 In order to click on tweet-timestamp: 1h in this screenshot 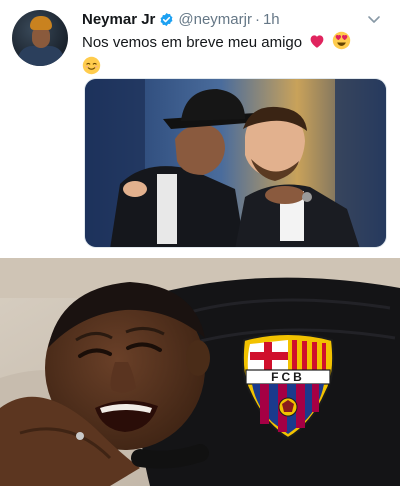, I will do `click(271, 19)`.